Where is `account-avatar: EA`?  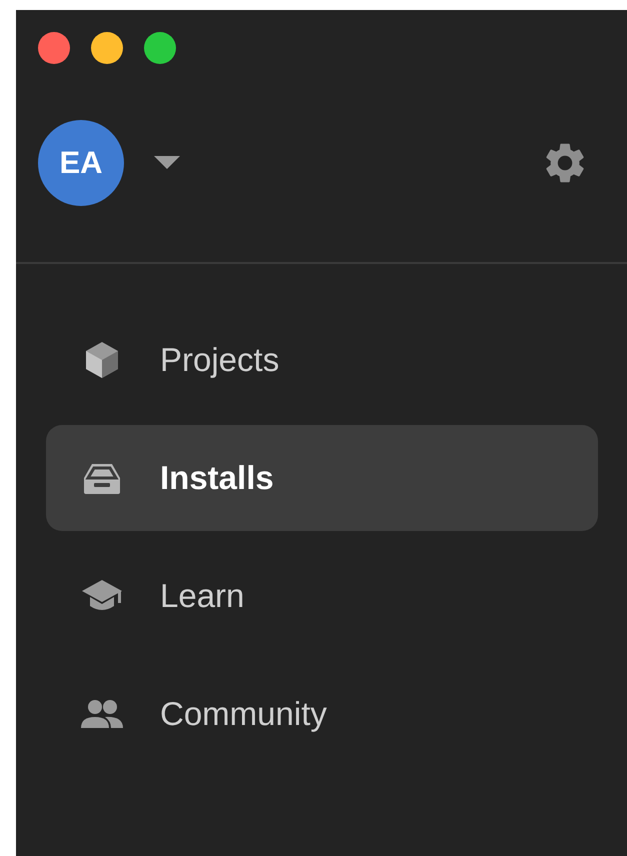
account-avatar: EA is located at coordinates (81, 163).